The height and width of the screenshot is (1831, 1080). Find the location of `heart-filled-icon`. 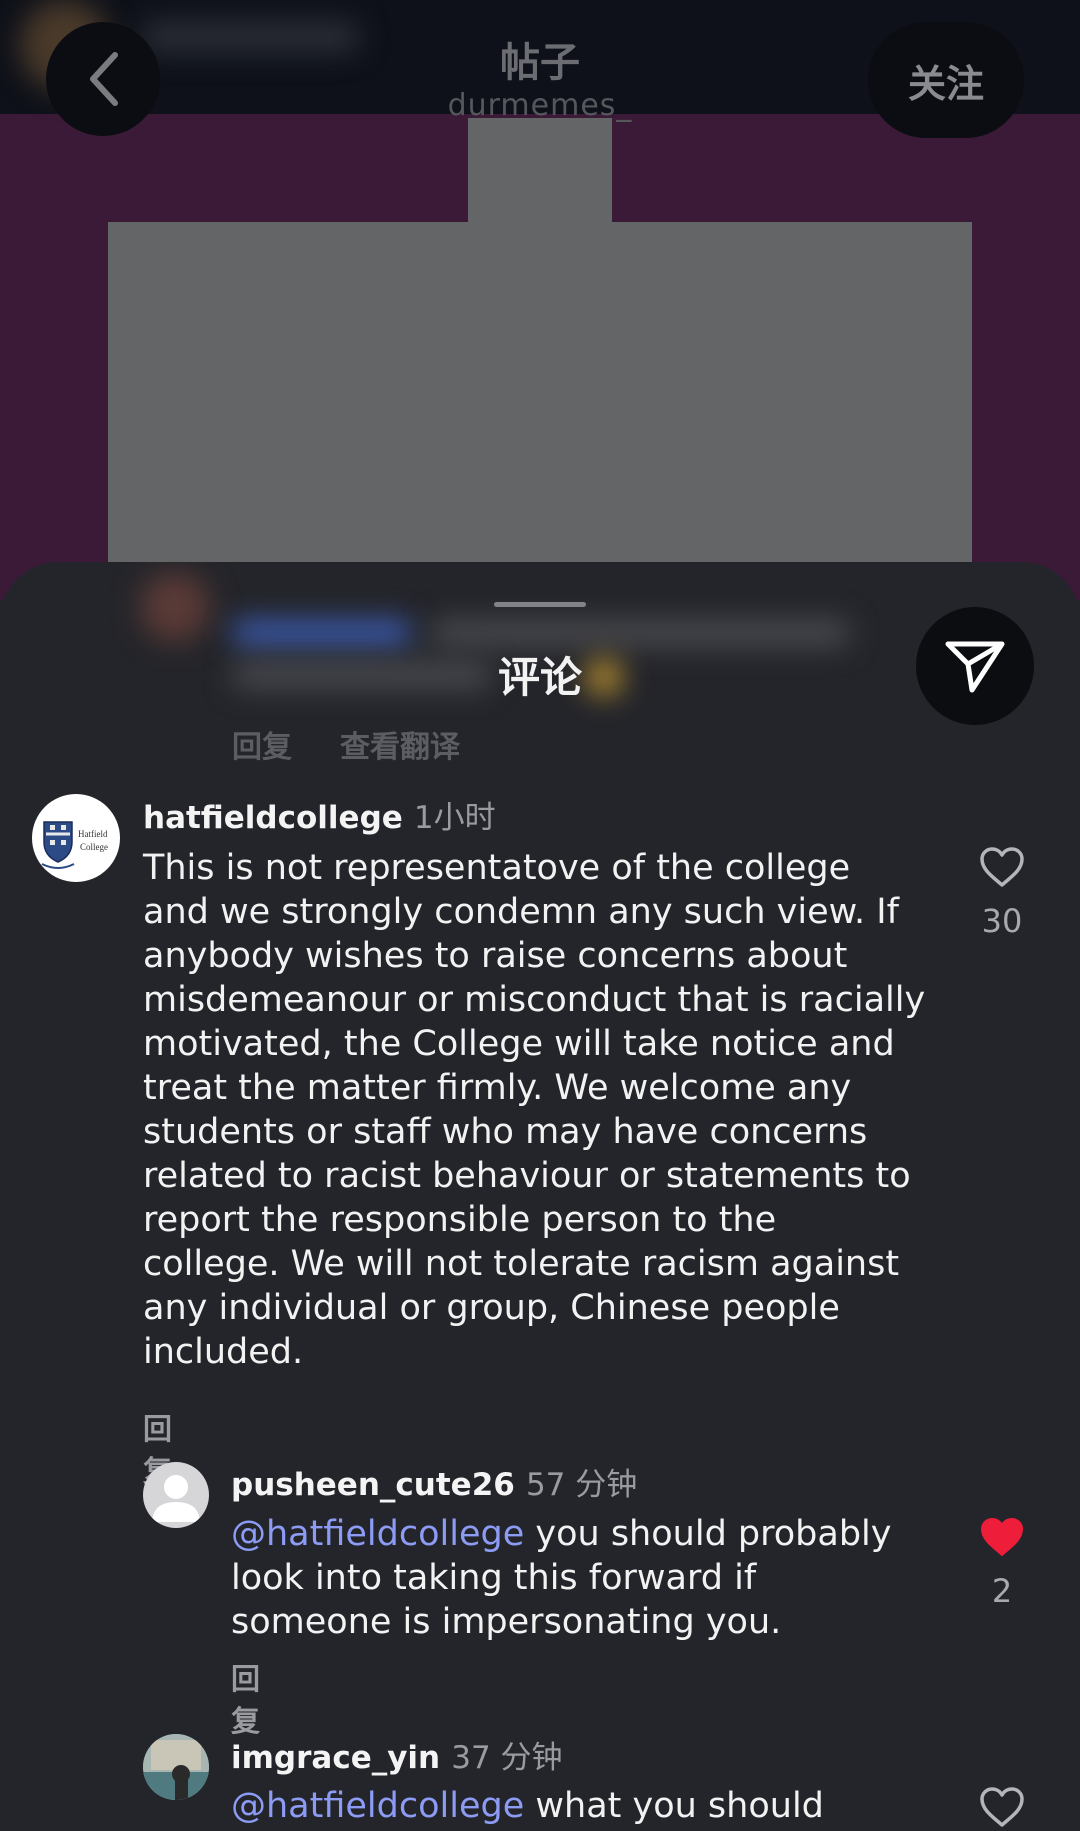

heart-filled-icon is located at coordinates (1002, 1537).